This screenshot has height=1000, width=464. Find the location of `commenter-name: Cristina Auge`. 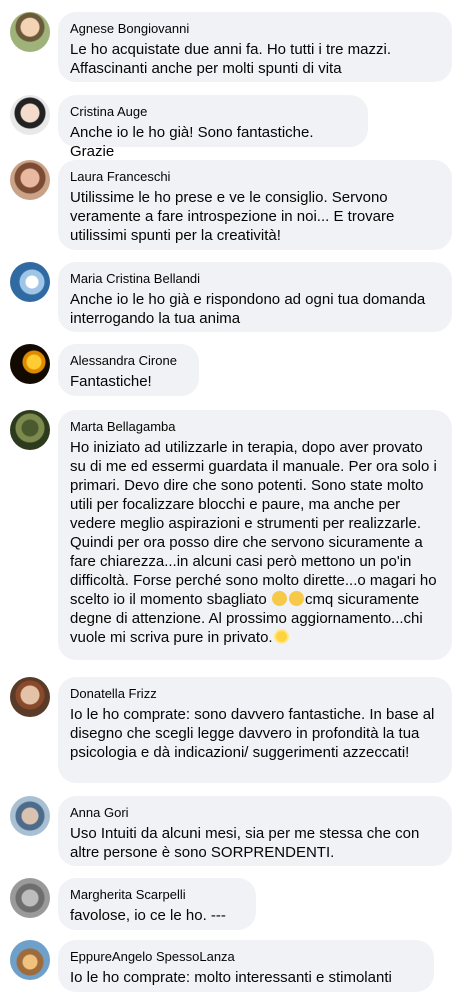

commenter-name: Cristina Auge is located at coordinates (213, 112).